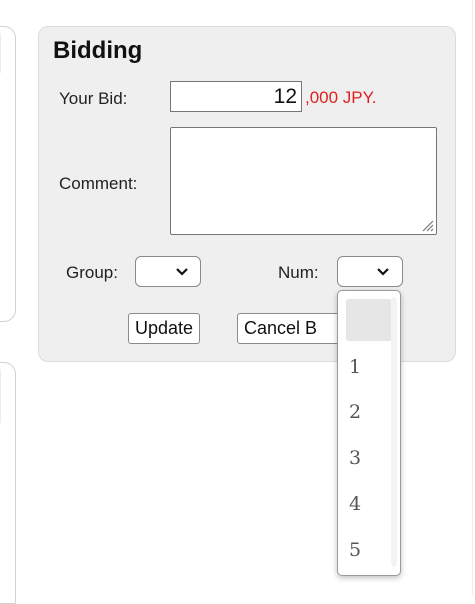  Describe the element at coordinates (93, 98) in the screenshot. I see `your-bid-label: Your Bid:` at that location.